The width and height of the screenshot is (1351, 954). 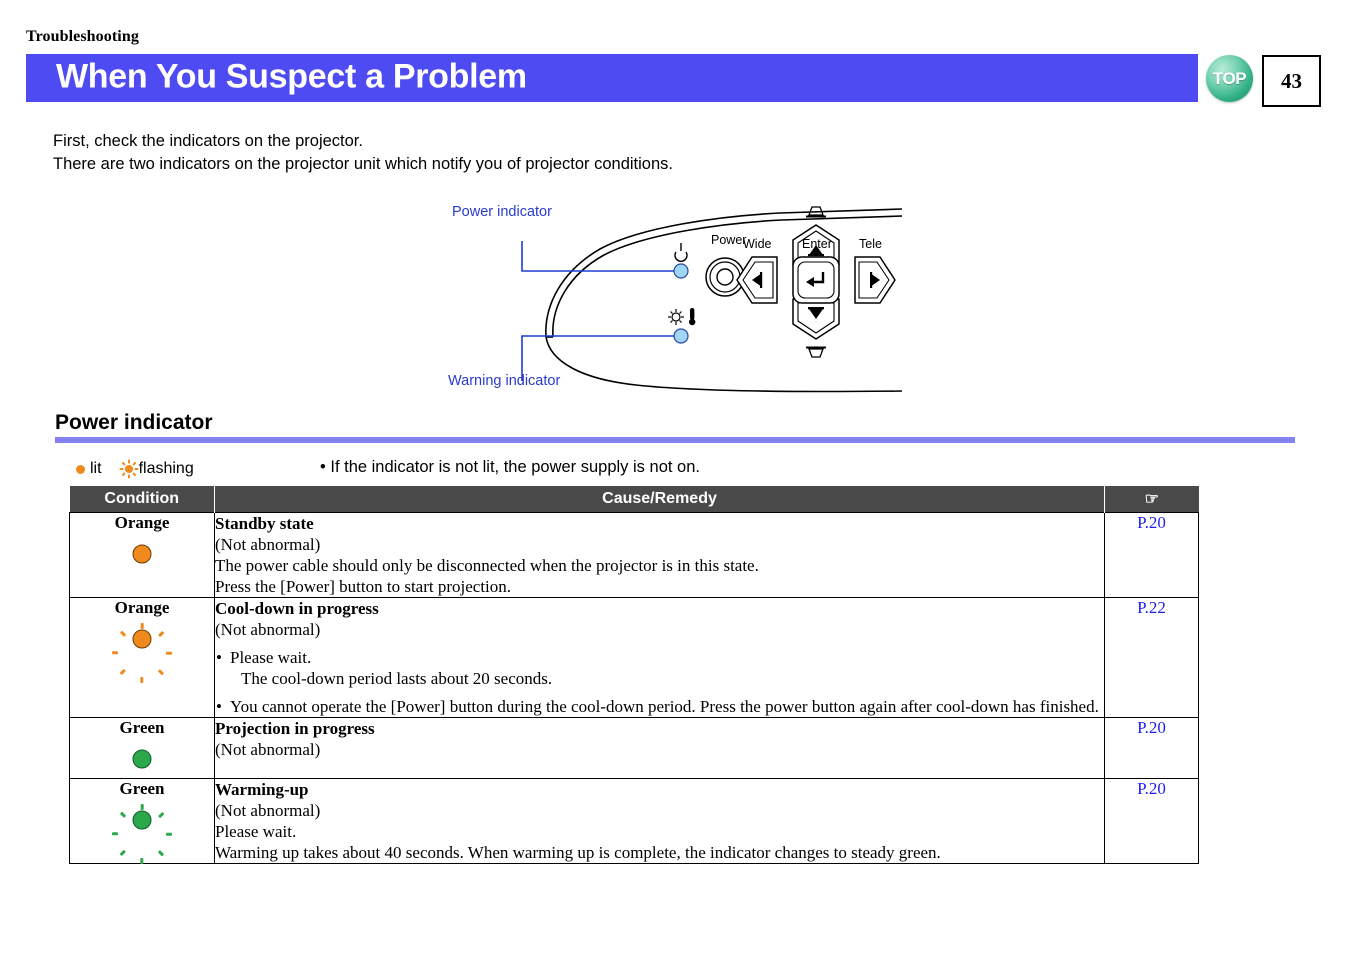 I want to click on state-title: Standby state, so click(x=264, y=523).